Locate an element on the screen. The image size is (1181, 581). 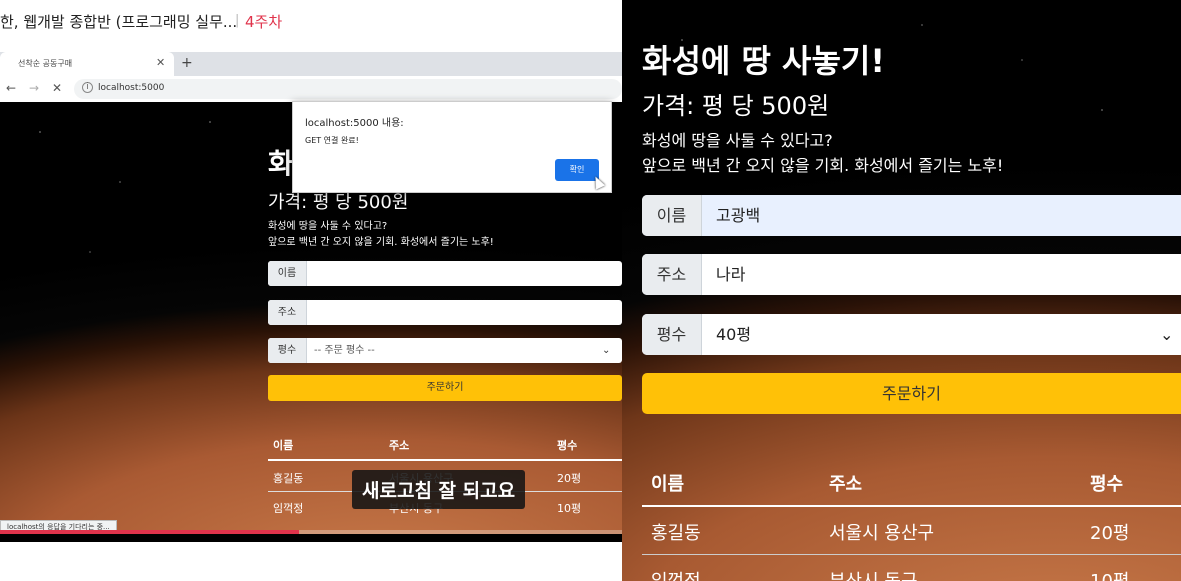
alert-dialog: localhost:5000 내용: GET 연결 완료! 확인 is located at coordinates (452, 147).